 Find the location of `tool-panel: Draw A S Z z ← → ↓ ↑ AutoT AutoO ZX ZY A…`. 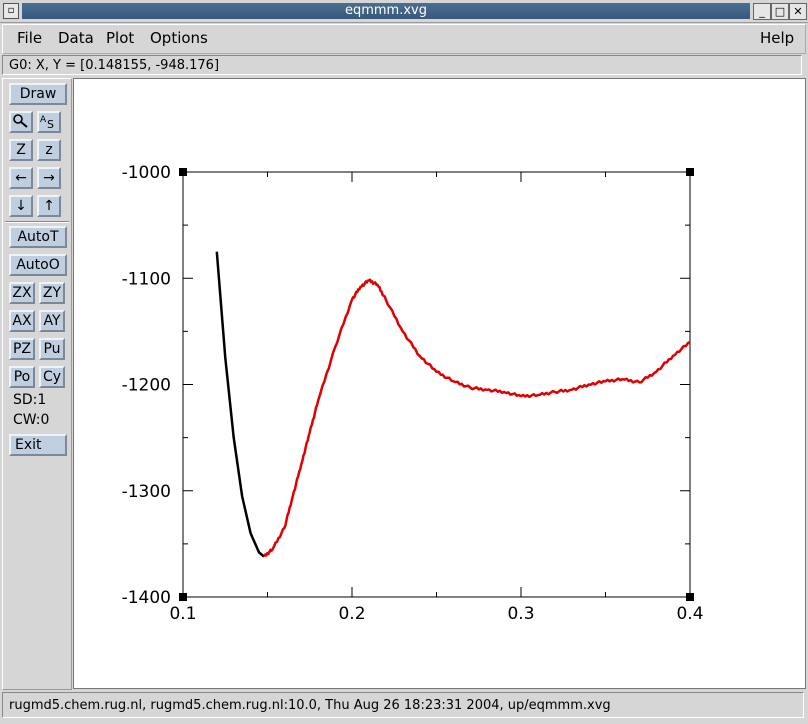

tool-panel: Draw A S Z z ← → ↓ ↑ AutoT AutoO ZX ZY A… is located at coordinates (37, 384).